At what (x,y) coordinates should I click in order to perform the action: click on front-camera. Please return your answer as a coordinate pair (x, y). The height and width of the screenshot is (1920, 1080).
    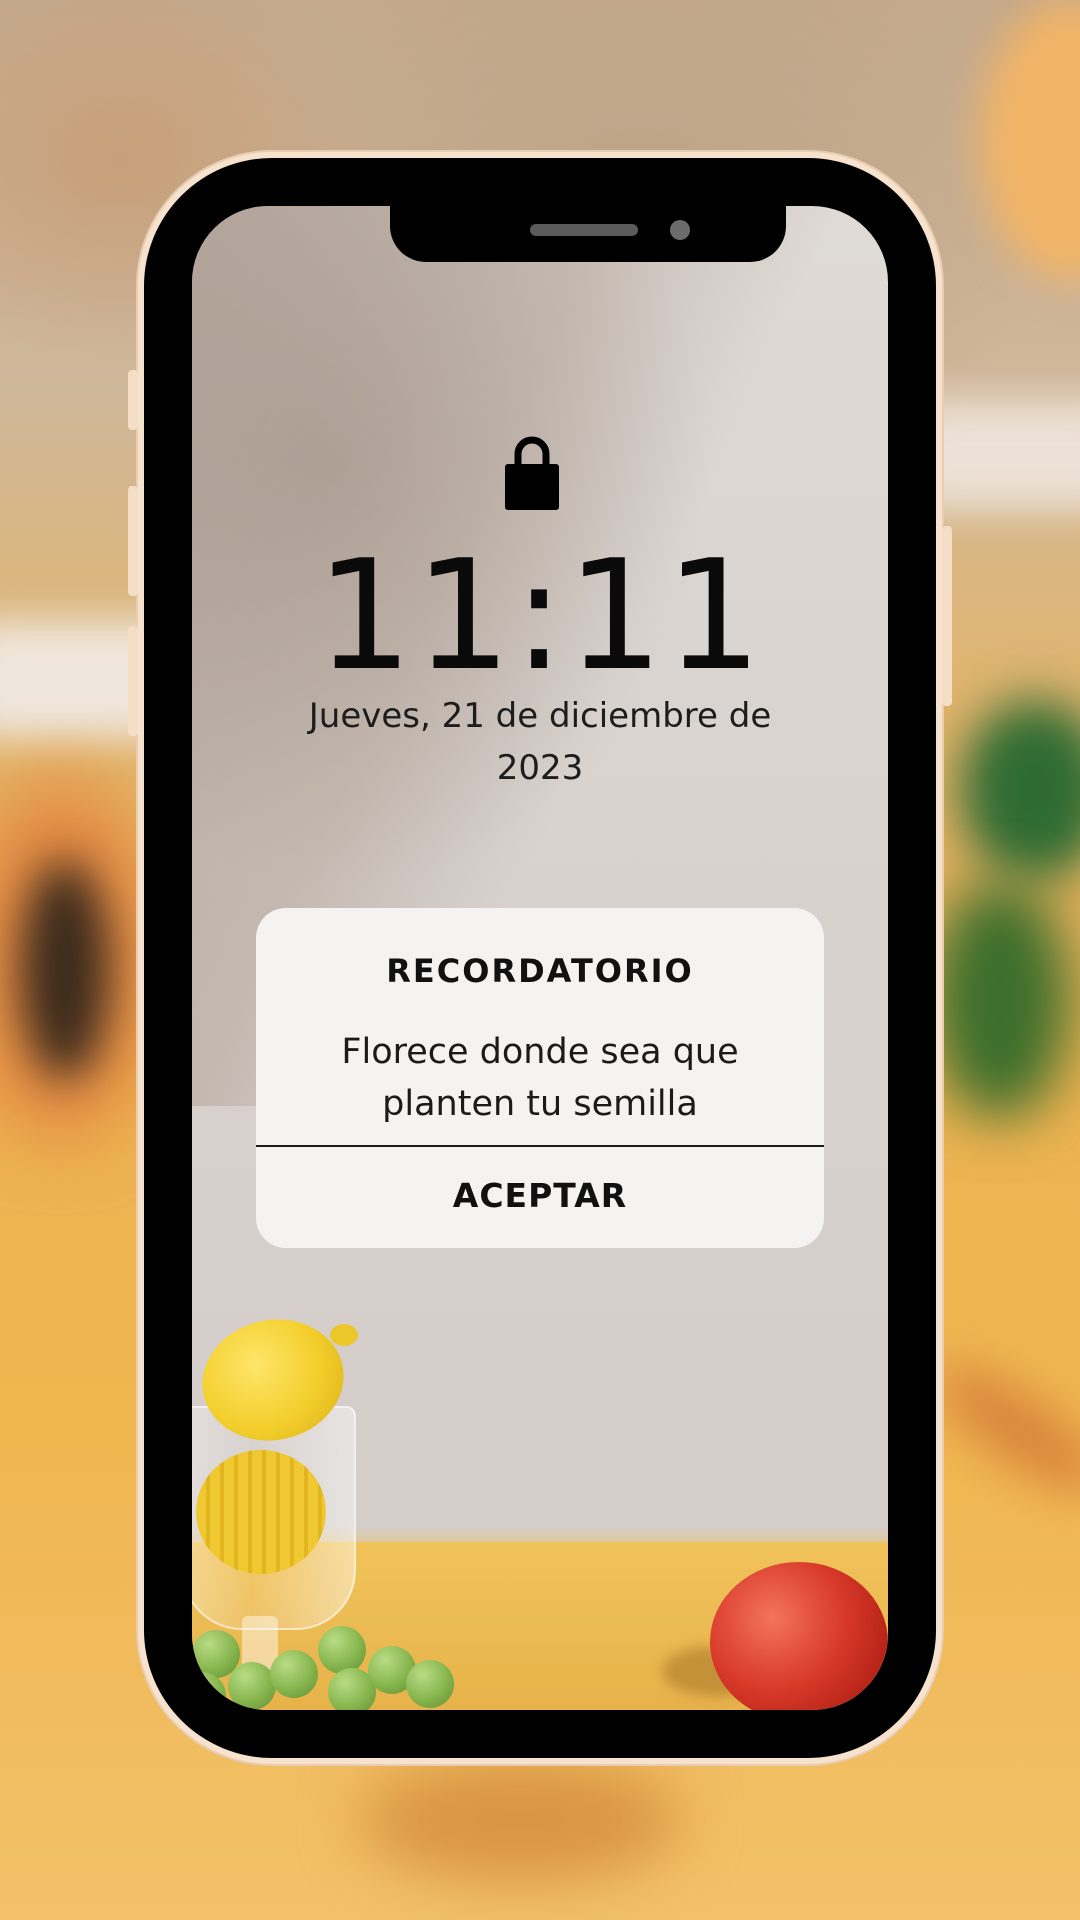
    Looking at the image, I should click on (680, 230).